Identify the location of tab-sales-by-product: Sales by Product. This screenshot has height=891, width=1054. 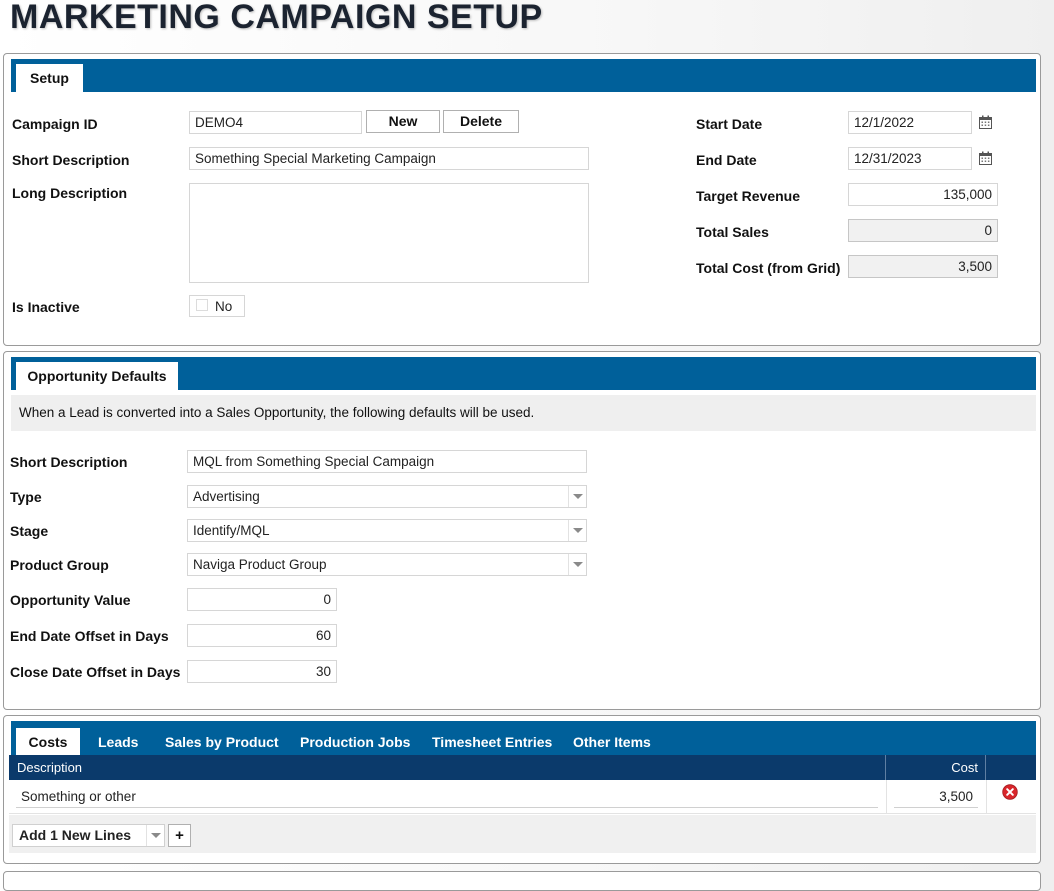
(222, 742).